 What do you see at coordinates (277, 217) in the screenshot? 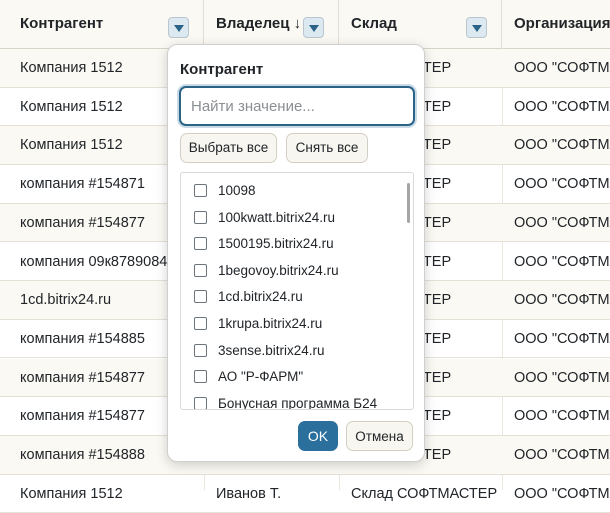
I see `option-label: 100kwatt.bitrix24.ru` at bounding box center [277, 217].